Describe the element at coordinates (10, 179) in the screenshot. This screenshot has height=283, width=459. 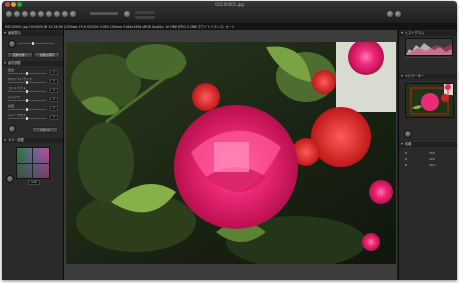
I see `eyedropper-icon` at that location.